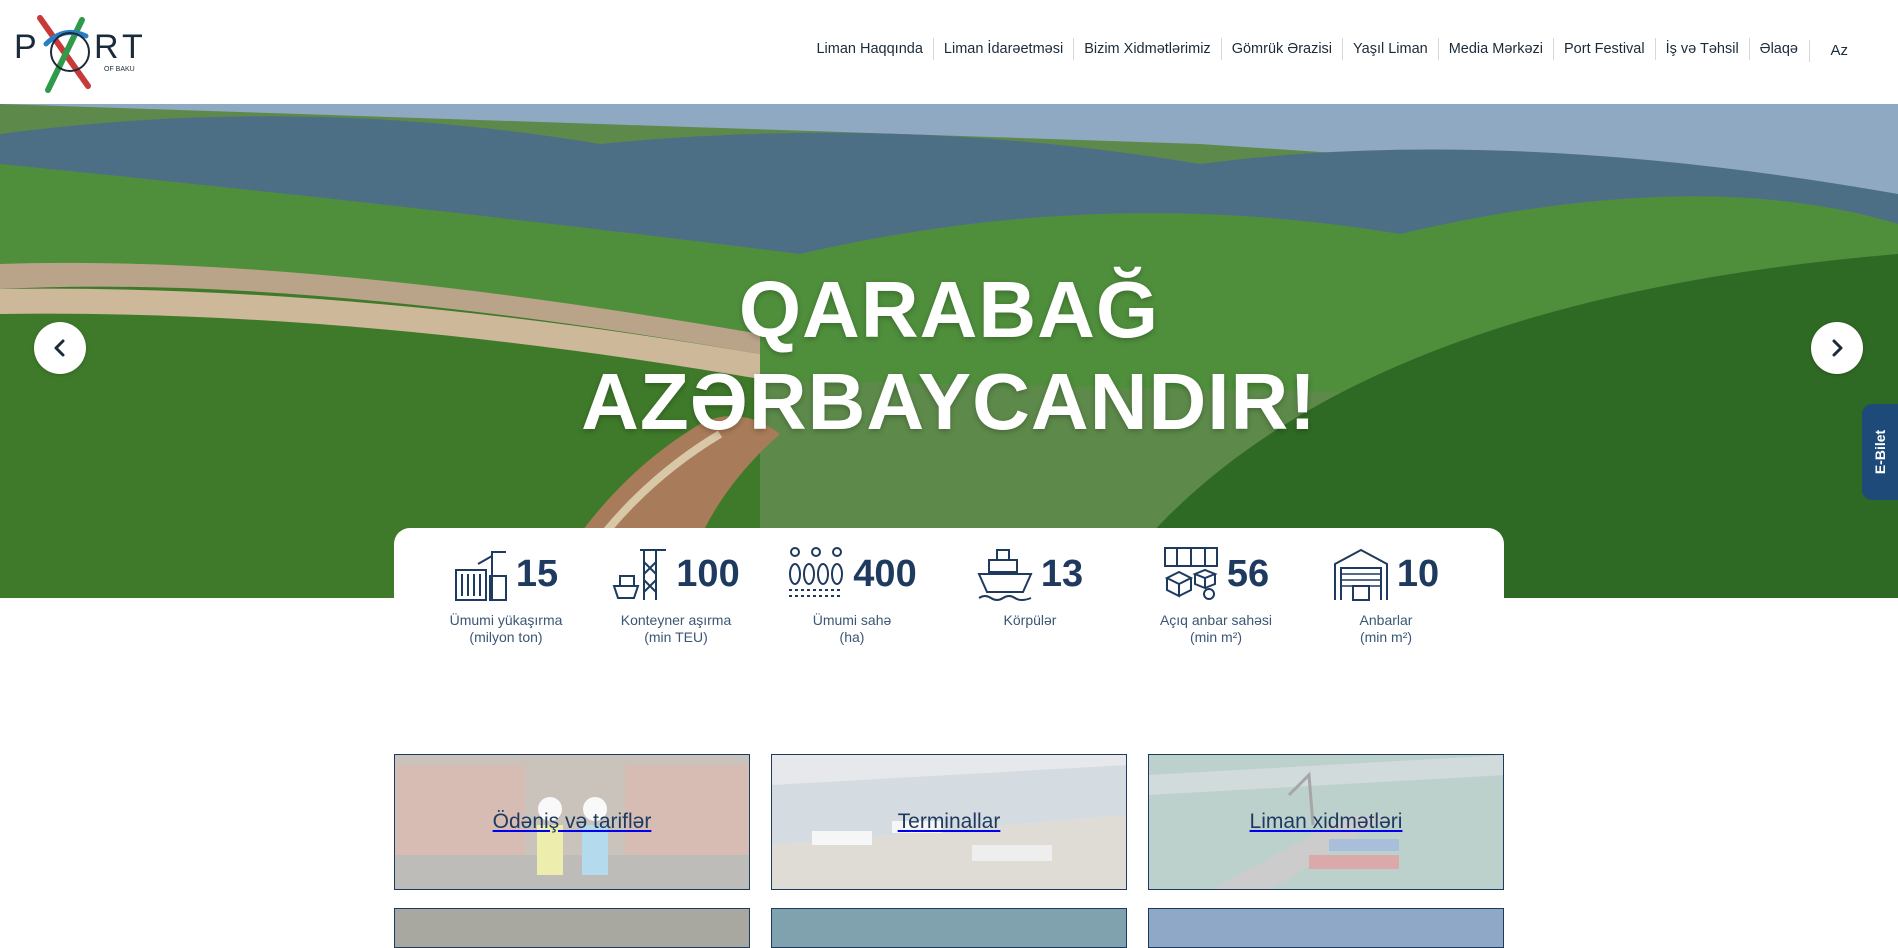 This screenshot has height=948, width=1898. I want to click on nav-media-merkezi: Media Mərkəzi, so click(1495, 49).